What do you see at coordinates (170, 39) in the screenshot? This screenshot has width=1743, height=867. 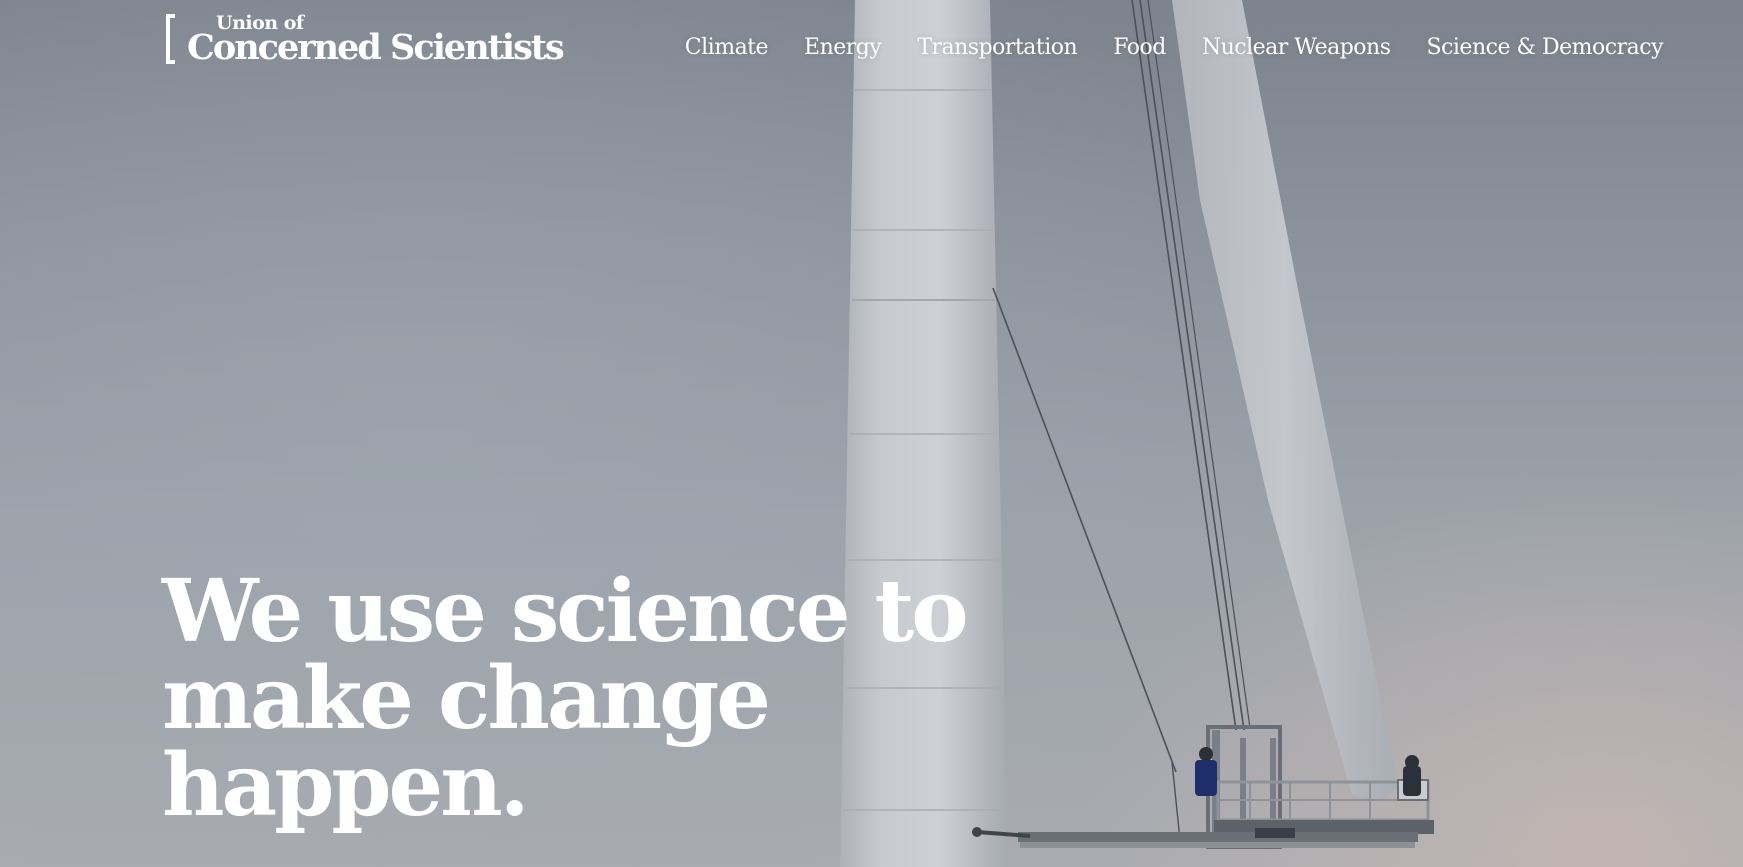 I see `logo-bracket-mark` at bounding box center [170, 39].